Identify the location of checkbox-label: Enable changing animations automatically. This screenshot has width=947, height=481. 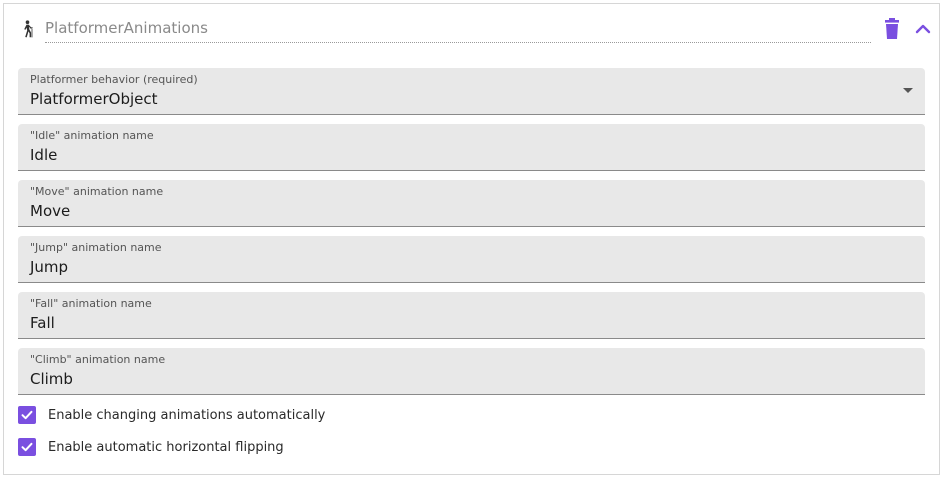
(187, 415).